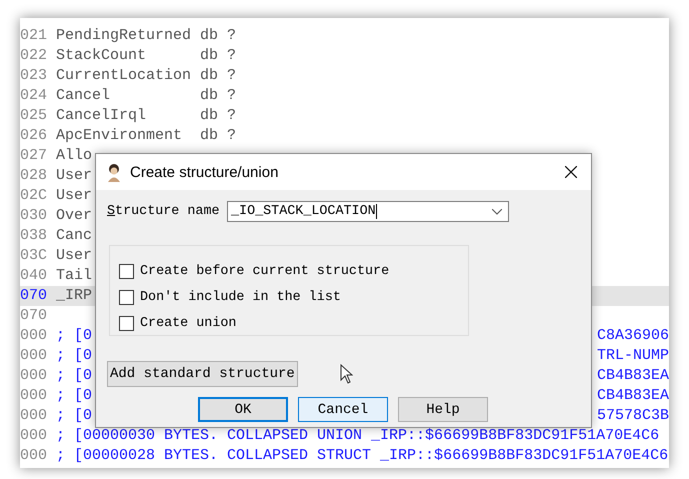 The height and width of the screenshot is (479, 689). What do you see at coordinates (632, 336) in the screenshot?
I see `comment-text: C8A36906` at bounding box center [632, 336].